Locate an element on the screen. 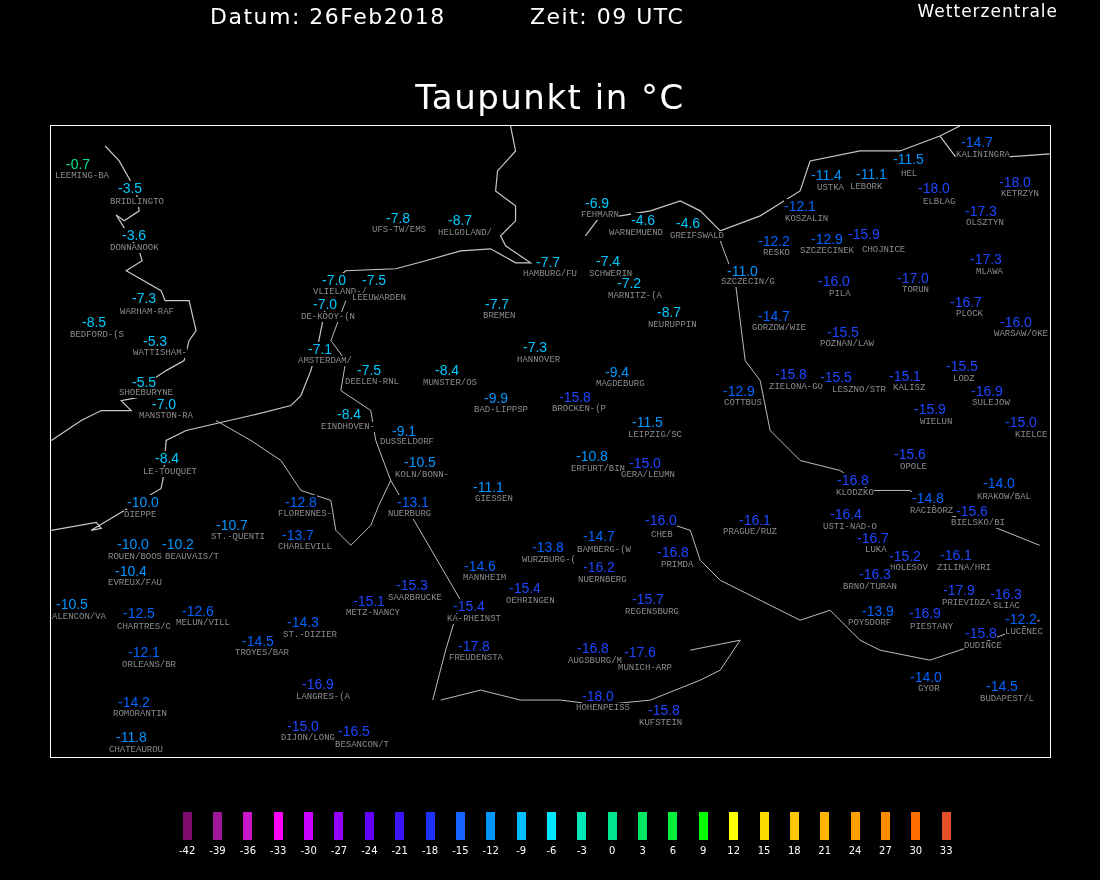  legend-label: -6 is located at coordinates (551, 851).